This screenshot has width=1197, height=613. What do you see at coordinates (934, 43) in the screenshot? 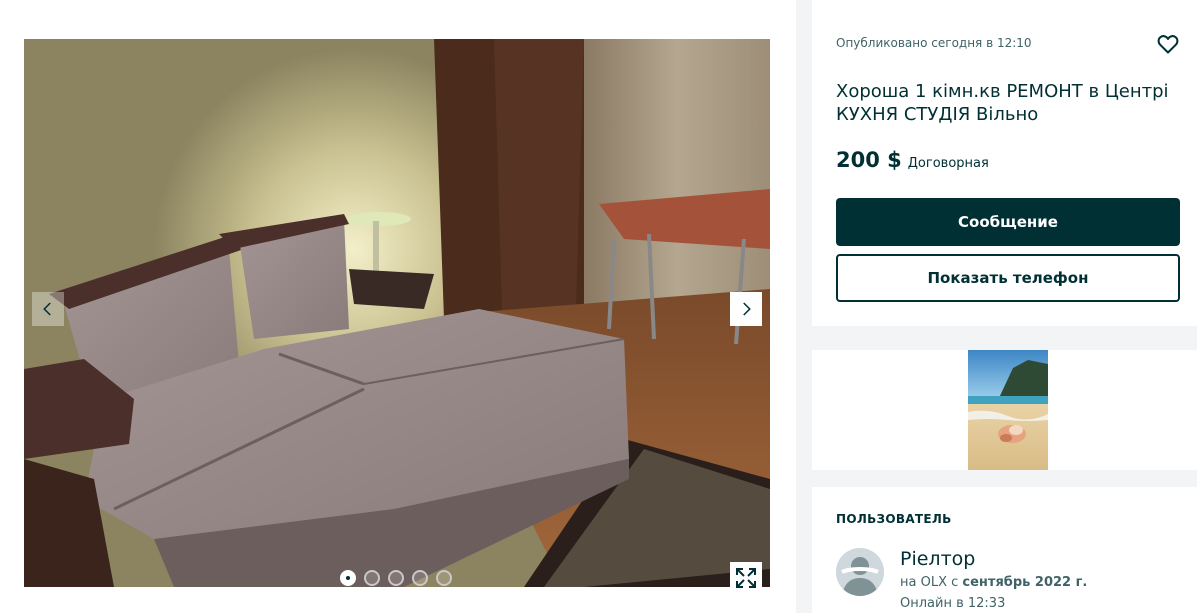
I see `published-date: Опубликовано сегодня в 12:10` at bounding box center [934, 43].